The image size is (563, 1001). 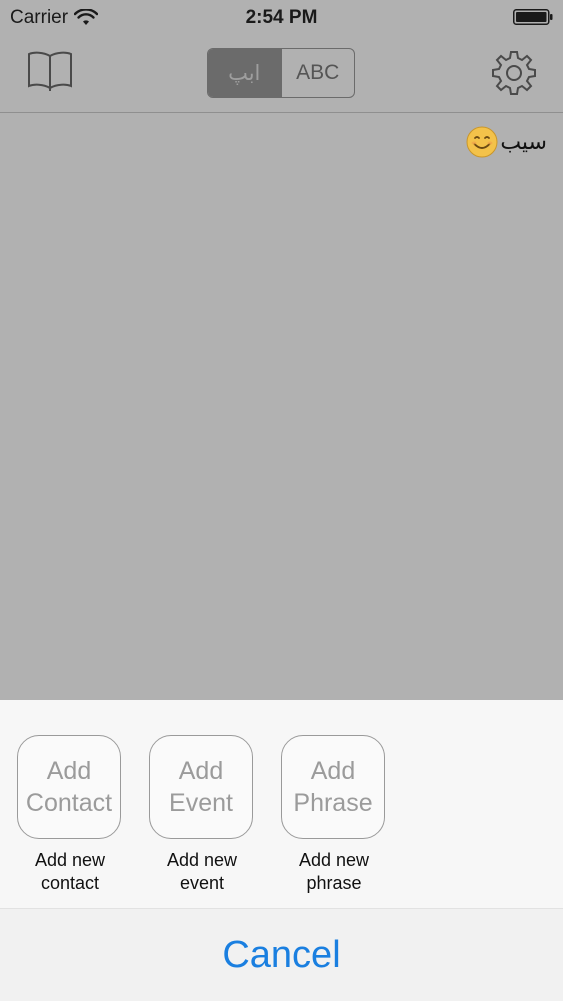 I want to click on input-text-area: سیب, so click(x=506, y=142).